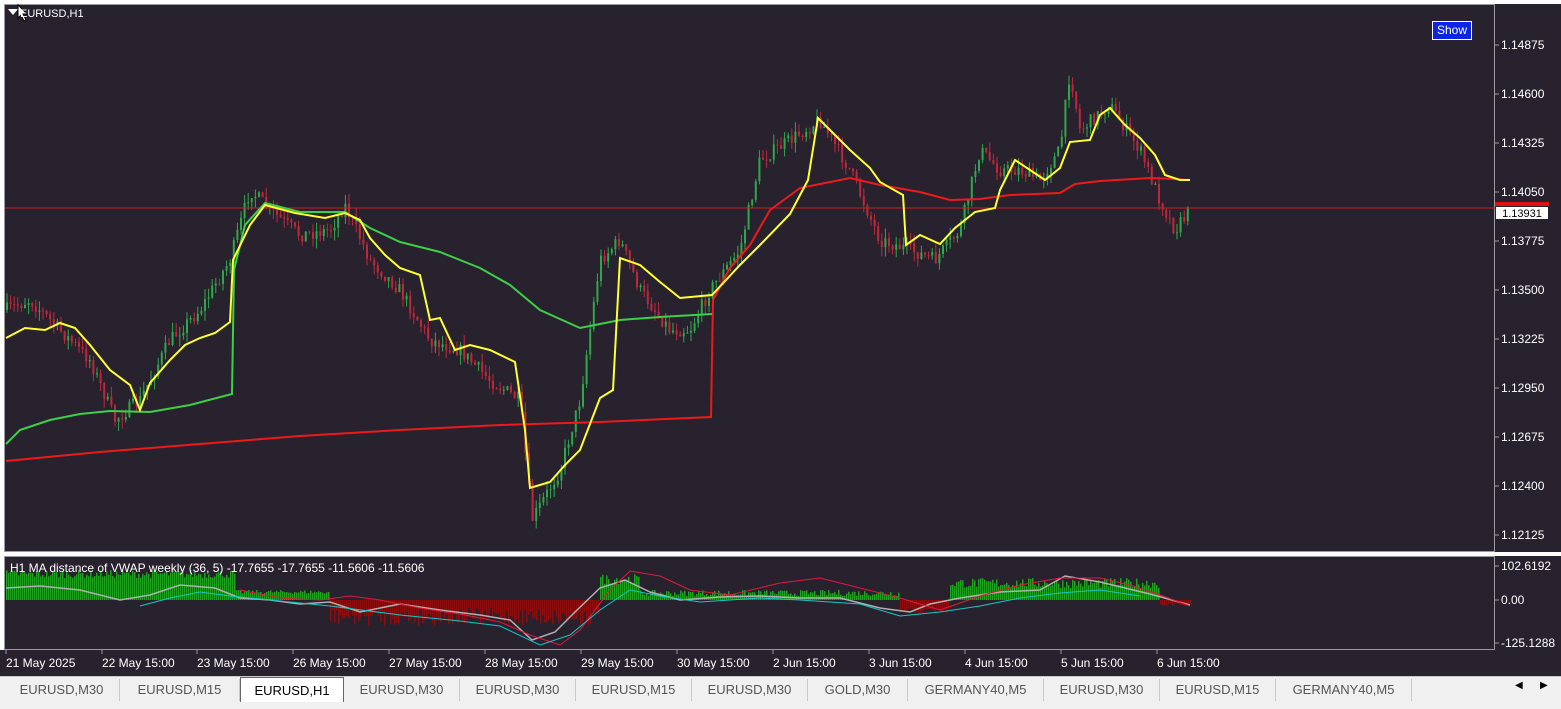 The image size is (1561, 709). I want to click on tab-eurusd-h1: EURUSD,H1, so click(292, 689).